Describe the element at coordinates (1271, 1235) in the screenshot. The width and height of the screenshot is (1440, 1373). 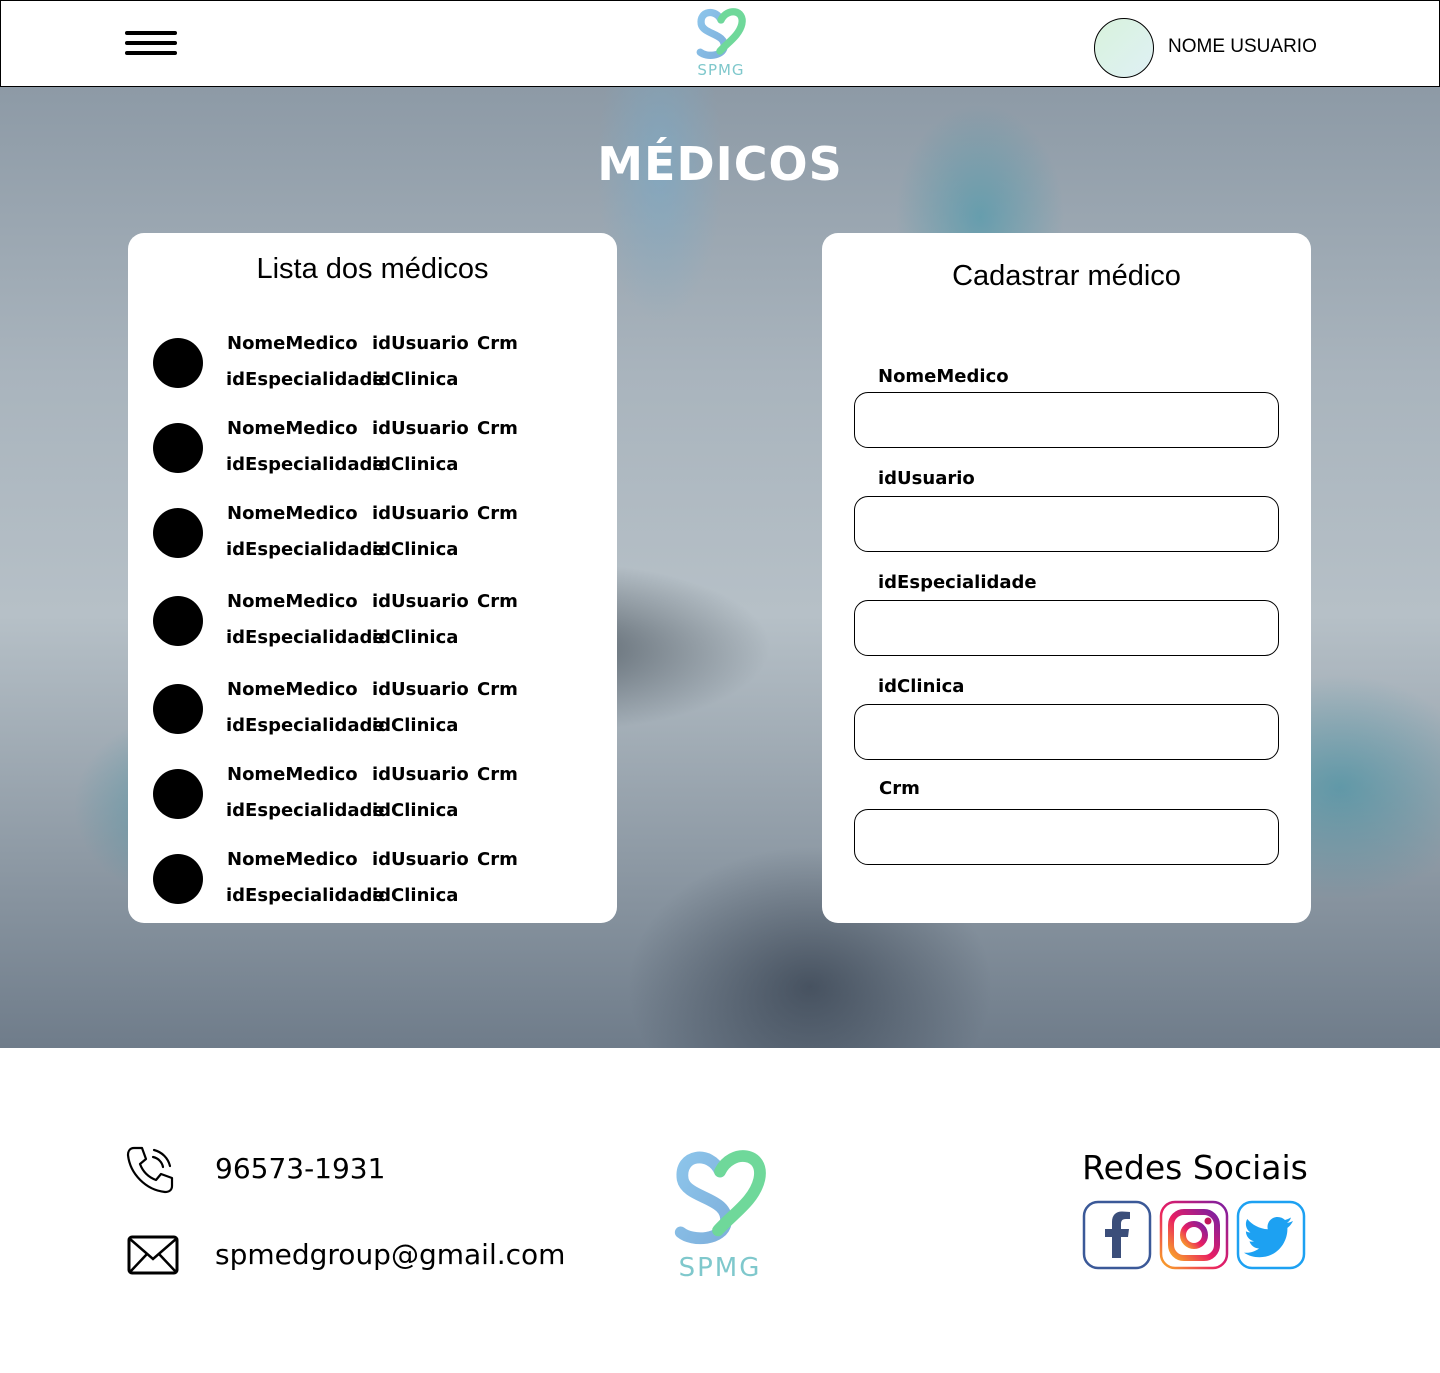
I see `twitter-icon` at that location.